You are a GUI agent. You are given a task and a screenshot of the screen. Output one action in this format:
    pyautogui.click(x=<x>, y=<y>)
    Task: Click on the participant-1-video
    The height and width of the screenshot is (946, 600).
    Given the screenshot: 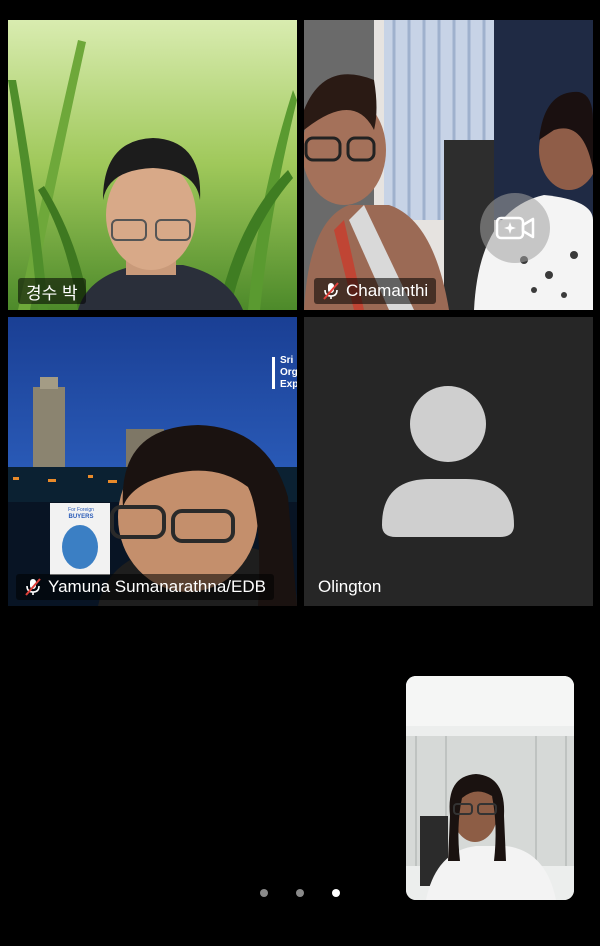 What is the action you would take?
    pyautogui.click(x=152, y=165)
    